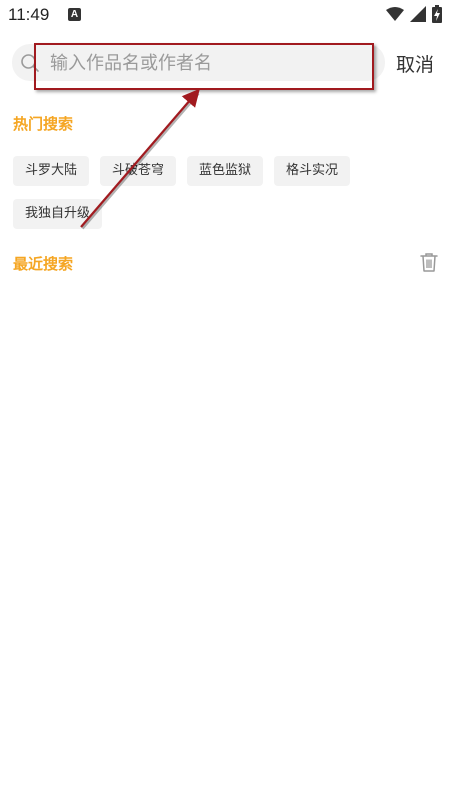 The image size is (450, 800). Describe the element at coordinates (29, 14) in the screenshot. I see `status-time: 11:49` at that location.